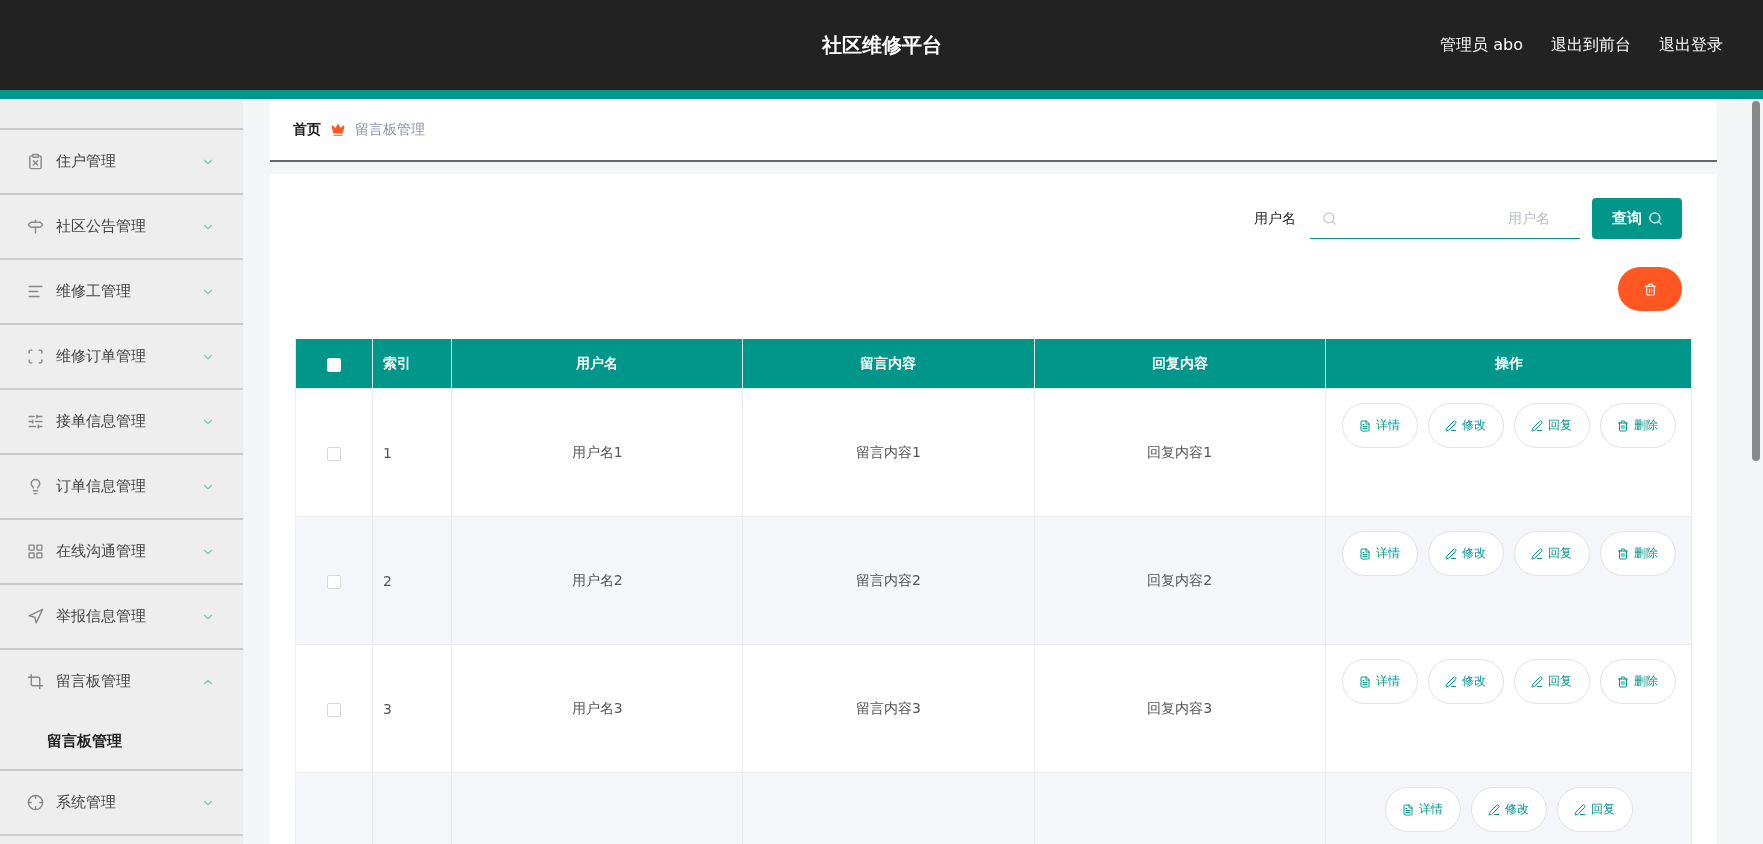  I want to click on header-link: 退出登录, so click(1691, 45).